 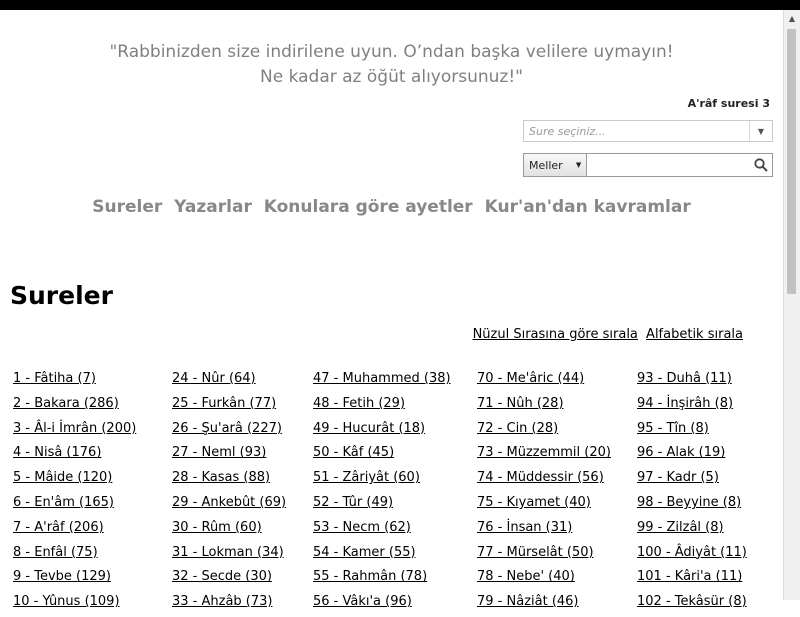 I want to click on sort-alphabetic-link: Alfabetik sırala, so click(x=694, y=334).